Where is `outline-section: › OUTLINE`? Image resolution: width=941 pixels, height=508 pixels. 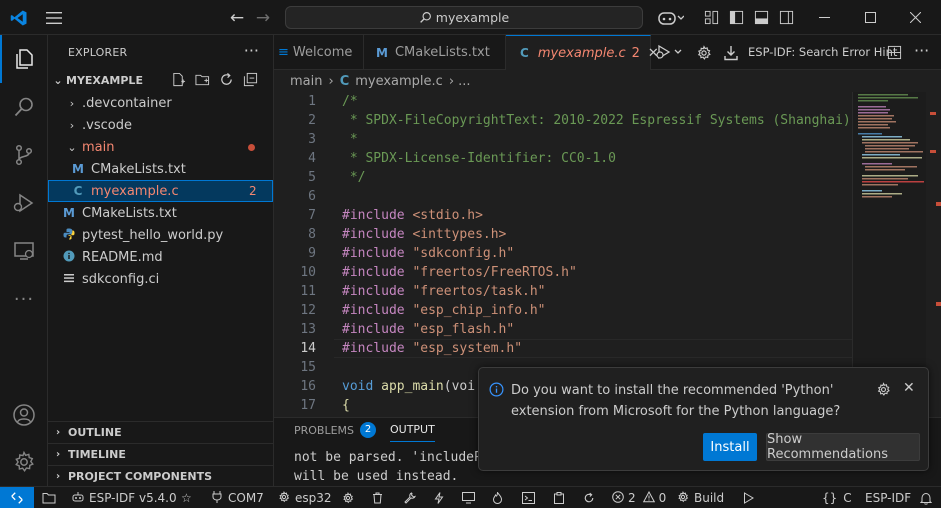 outline-section: › OUTLINE is located at coordinates (160, 432).